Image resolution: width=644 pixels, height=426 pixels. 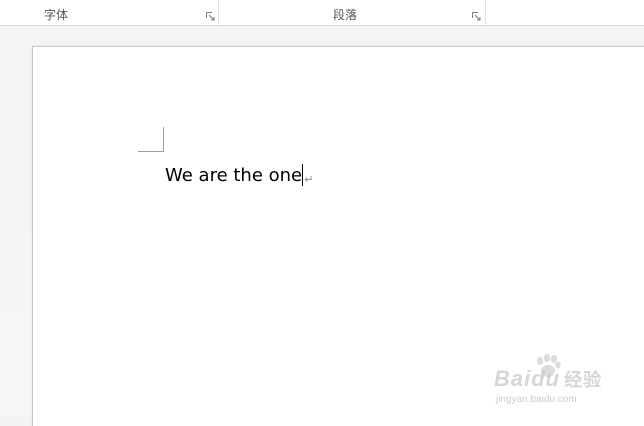 What do you see at coordinates (210, 16) in the screenshot?
I see `font-dialog-launcher-icon` at bounding box center [210, 16].